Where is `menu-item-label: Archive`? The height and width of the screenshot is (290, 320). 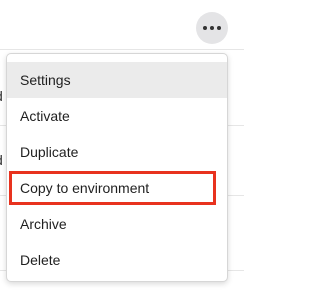 menu-item-label: Archive is located at coordinates (43, 224).